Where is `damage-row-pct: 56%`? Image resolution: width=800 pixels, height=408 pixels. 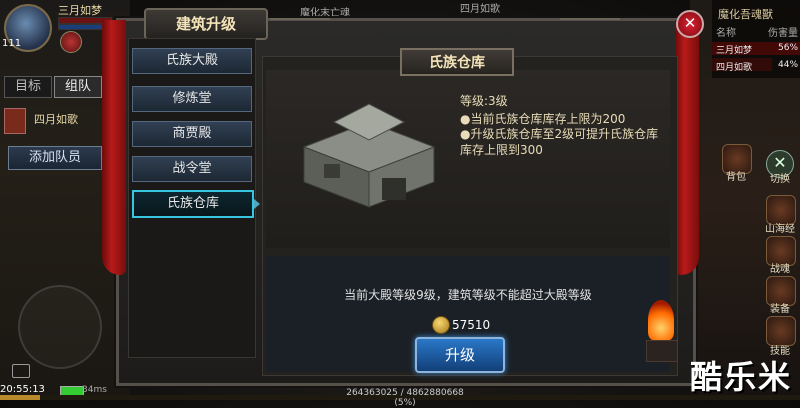
damage-row-pct: 56% is located at coordinates (788, 48).